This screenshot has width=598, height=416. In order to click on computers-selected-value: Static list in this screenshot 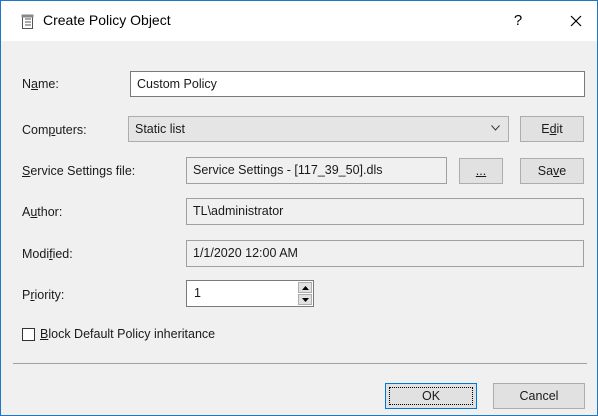, I will do `click(160, 129)`.